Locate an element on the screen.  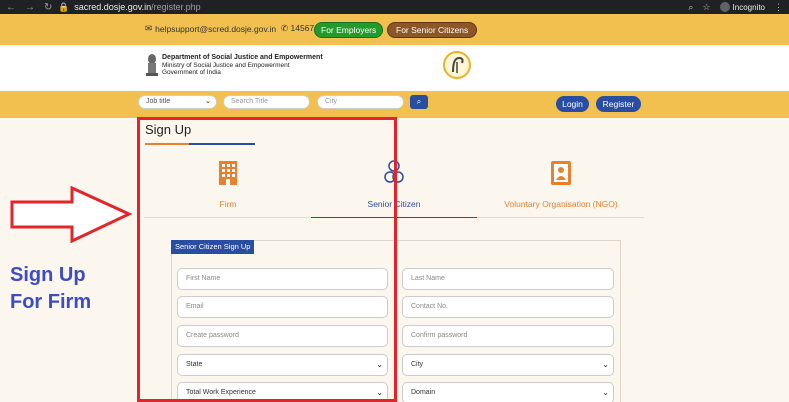
phone-icon: ✆ is located at coordinates (285, 28).